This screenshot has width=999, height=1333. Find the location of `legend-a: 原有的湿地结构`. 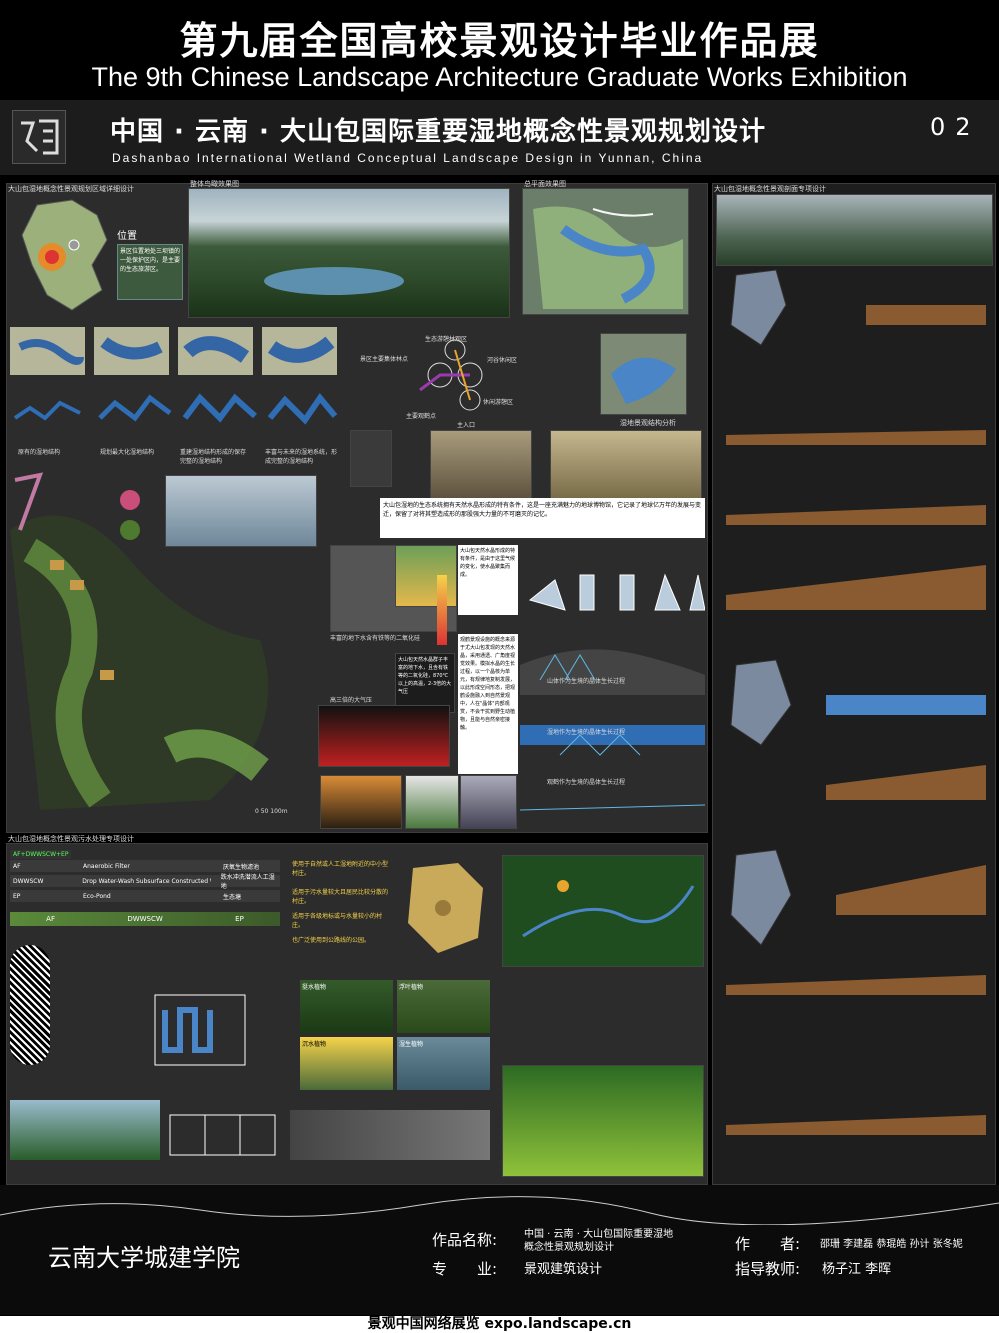

legend-a: 原有的湿地结构 is located at coordinates (39, 452).